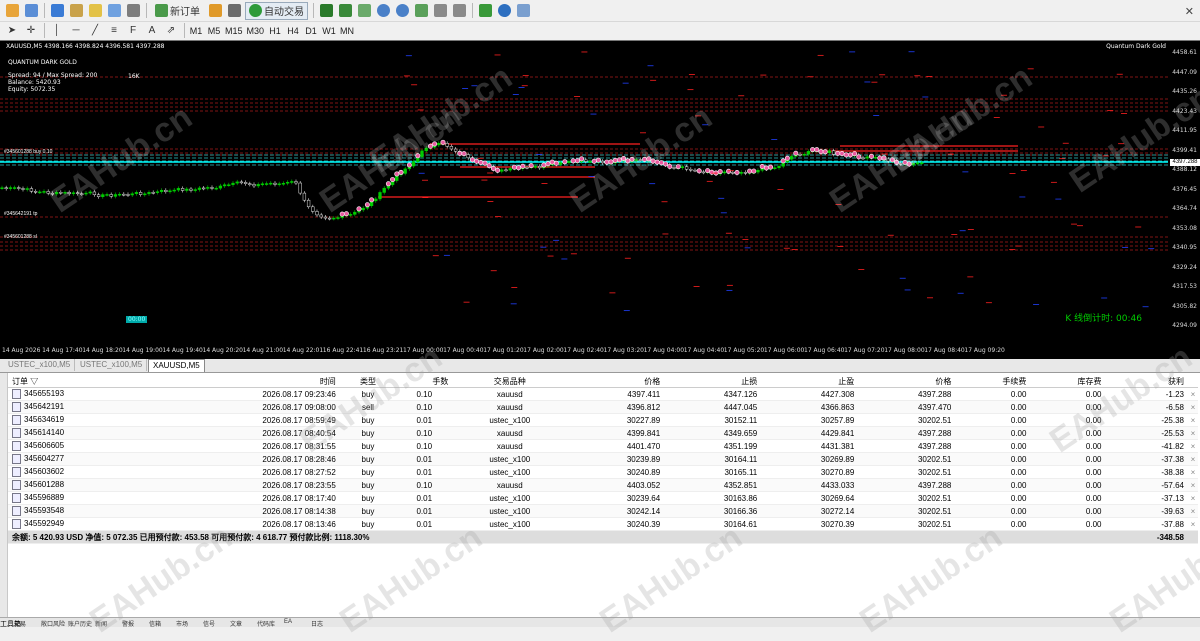 This screenshot has width=1200, height=641. Describe the element at coordinates (824, 350) in the screenshot. I see `time-tick-label: 17 Aug 06:40` at that location.